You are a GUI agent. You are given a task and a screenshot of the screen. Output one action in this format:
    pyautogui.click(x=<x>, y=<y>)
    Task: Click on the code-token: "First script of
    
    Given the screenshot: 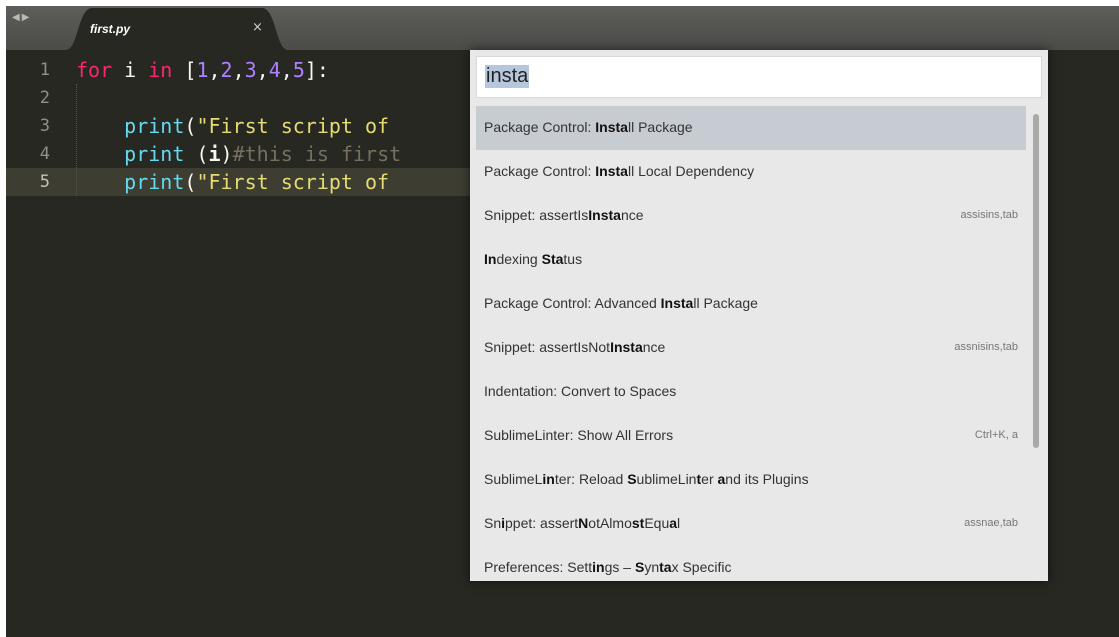 What is the action you would take?
    pyautogui.click(x=293, y=126)
    